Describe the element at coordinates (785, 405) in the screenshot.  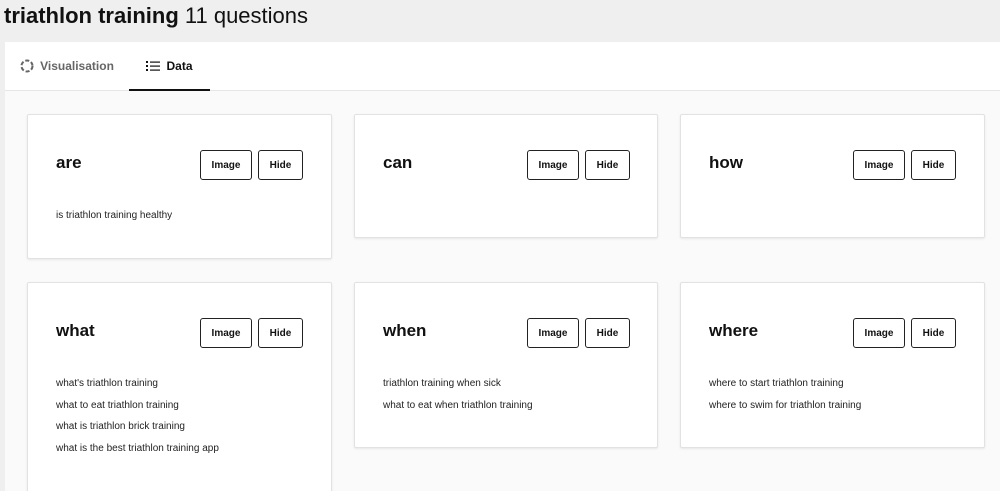
I see `question-item: where to swim for triathlon training` at that location.